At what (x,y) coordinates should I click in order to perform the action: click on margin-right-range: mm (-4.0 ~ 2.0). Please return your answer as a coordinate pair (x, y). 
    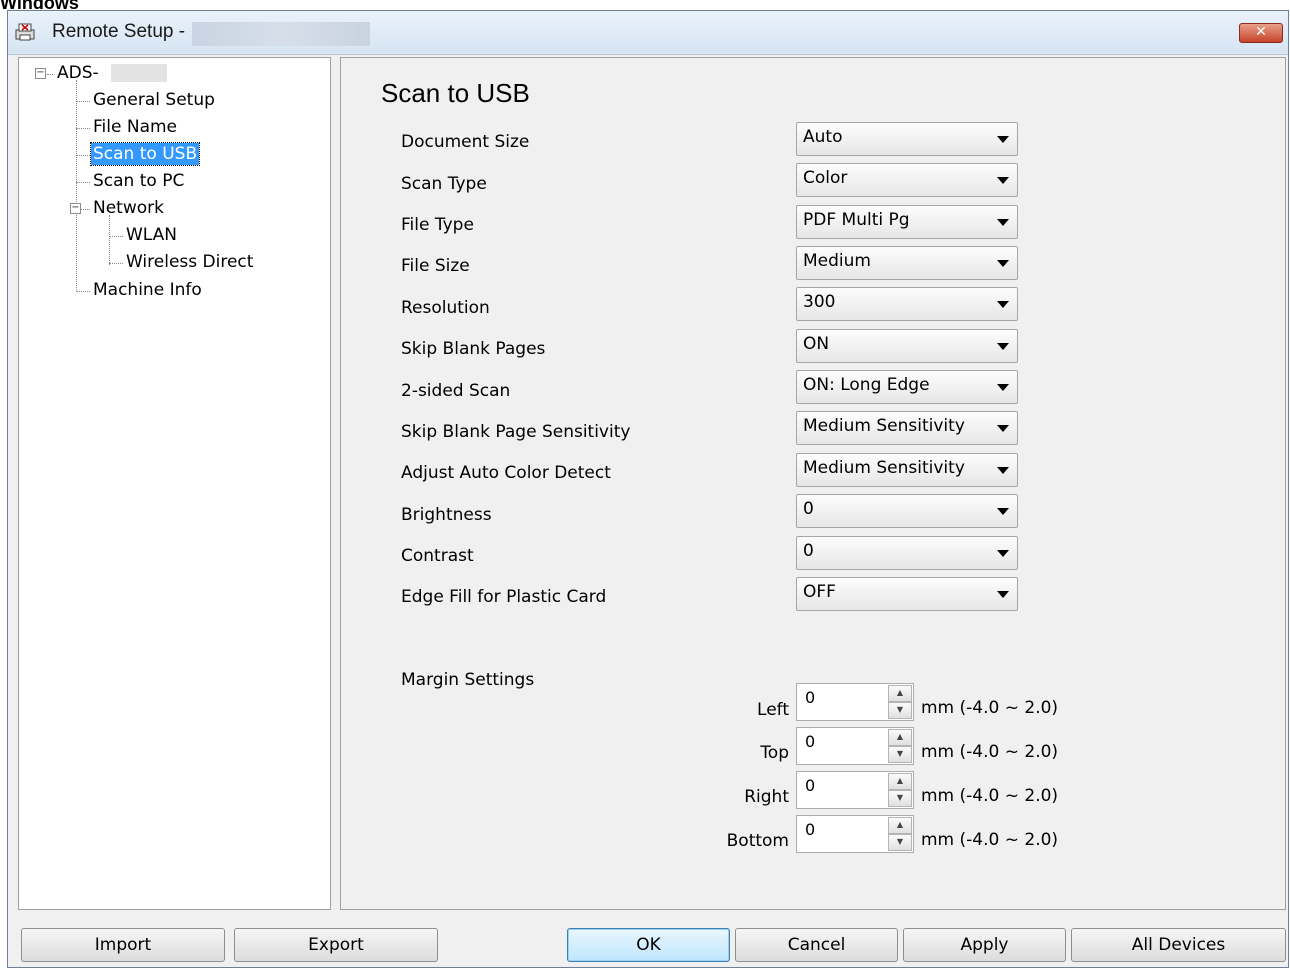
    Looking at the image, I should click on (990, 796).